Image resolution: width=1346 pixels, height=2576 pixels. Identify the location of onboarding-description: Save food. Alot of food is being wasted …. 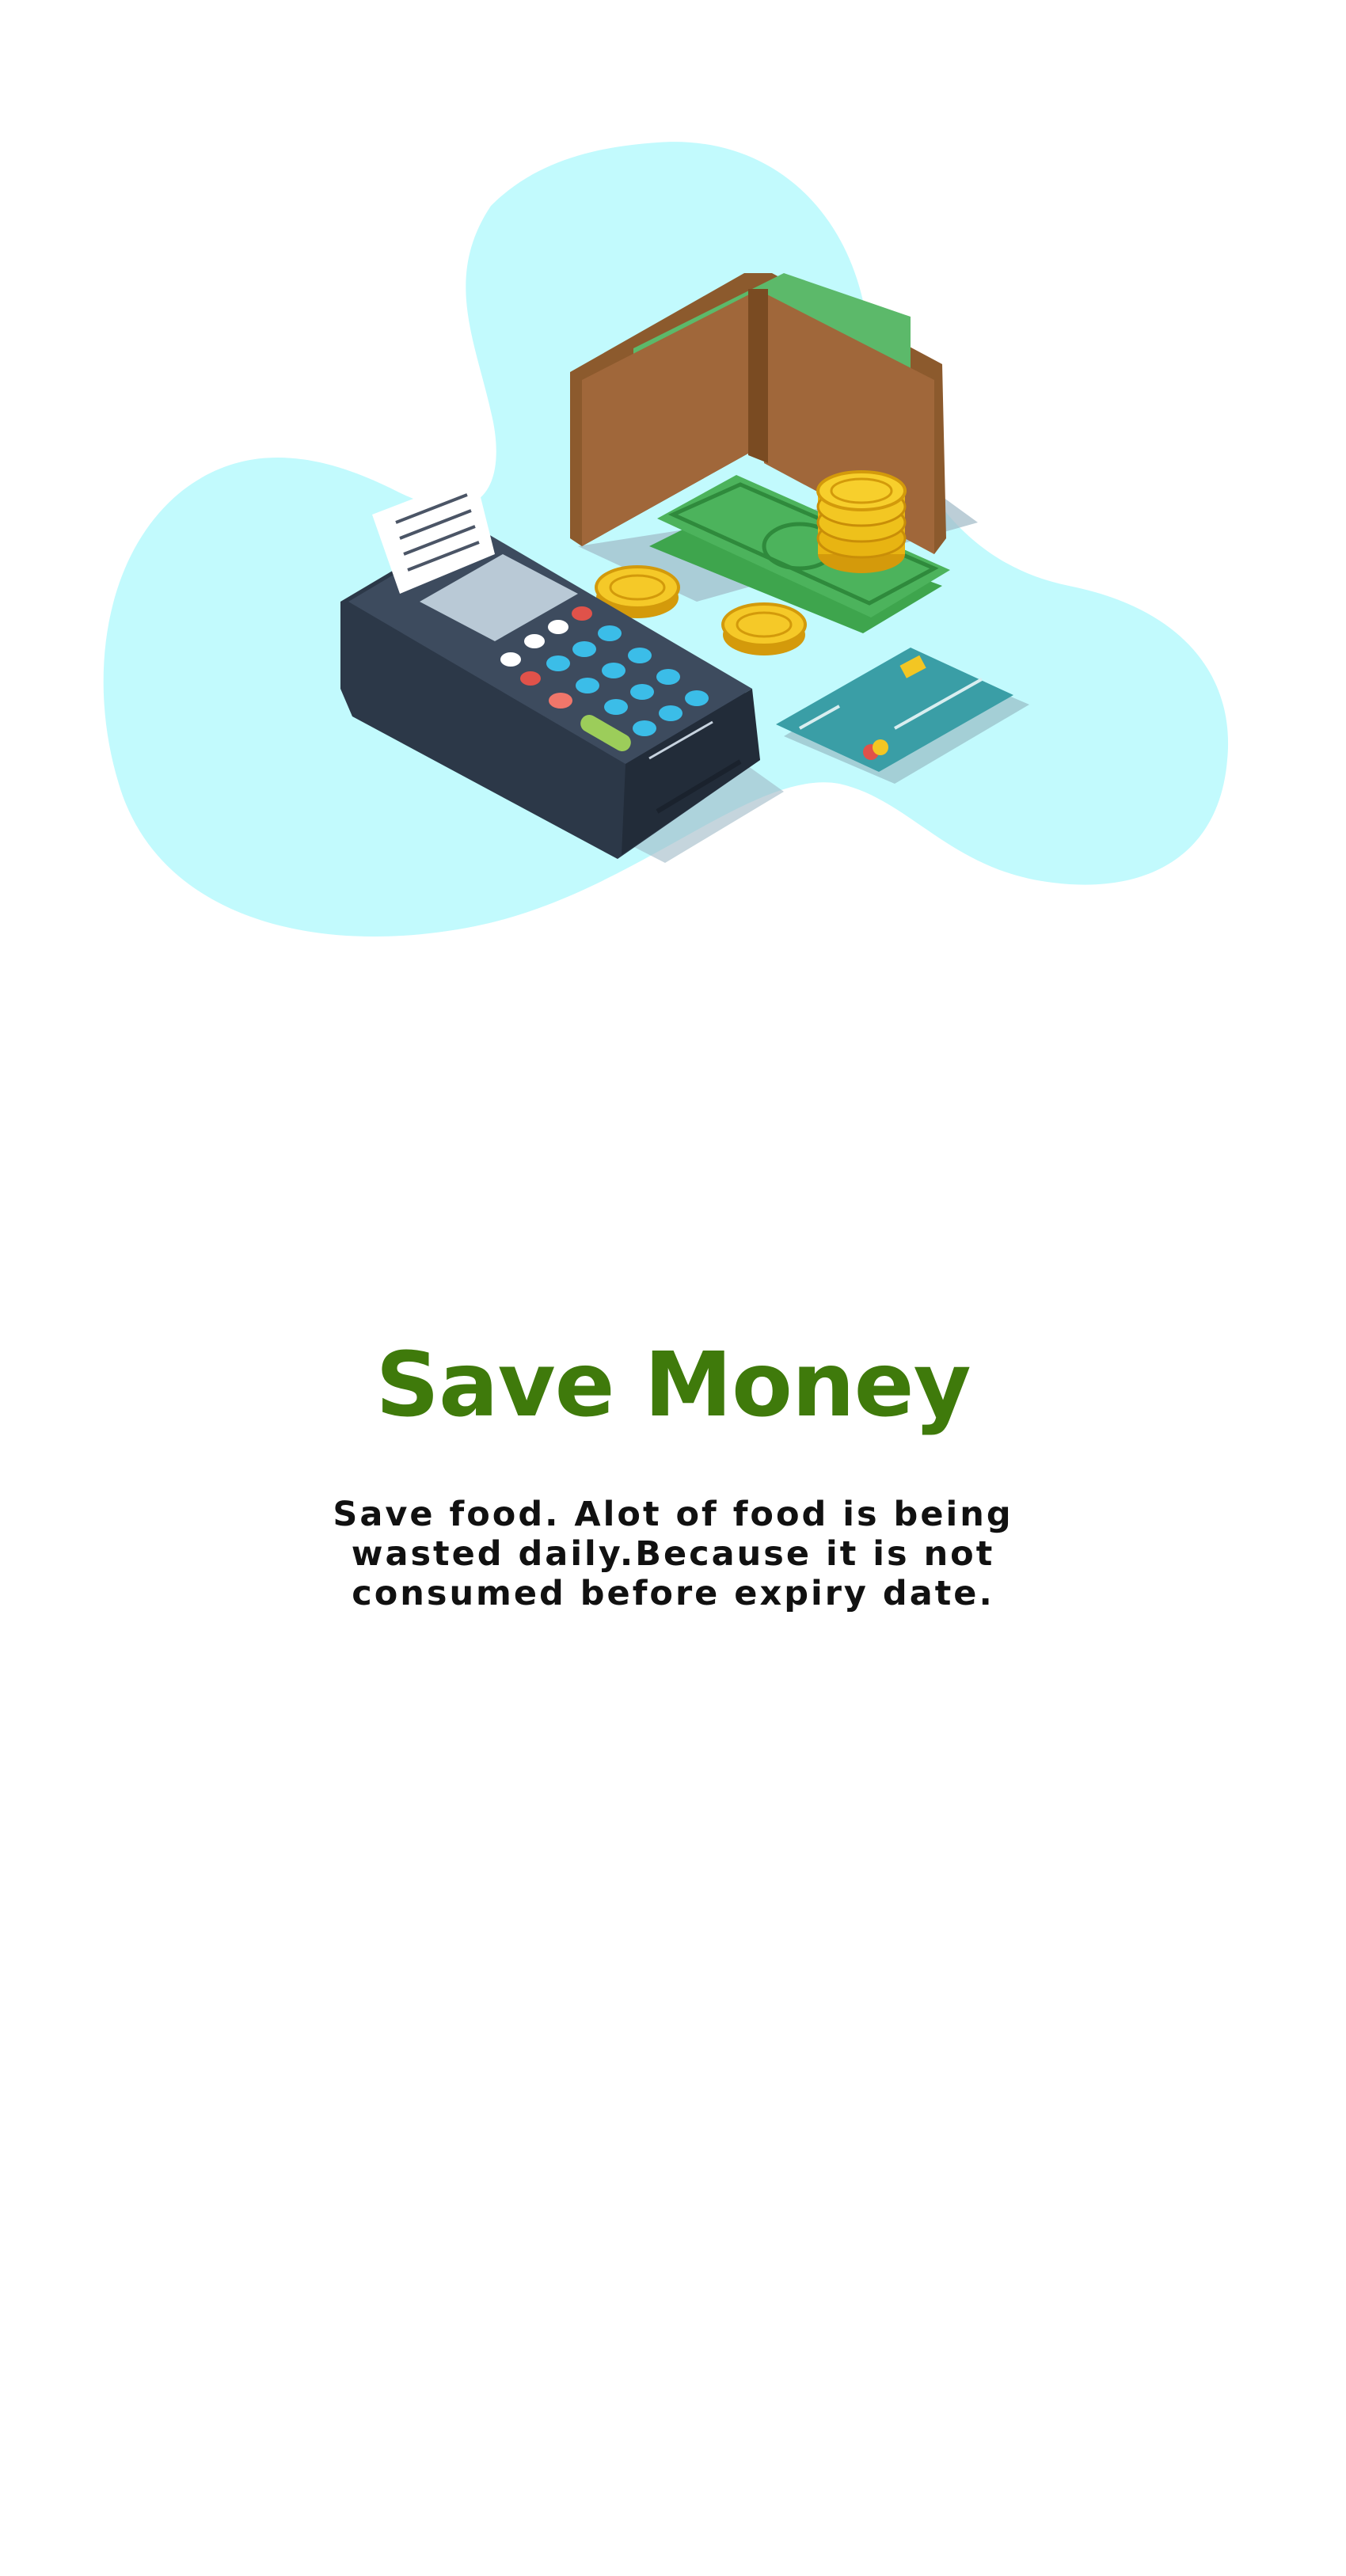
(673, 1554).